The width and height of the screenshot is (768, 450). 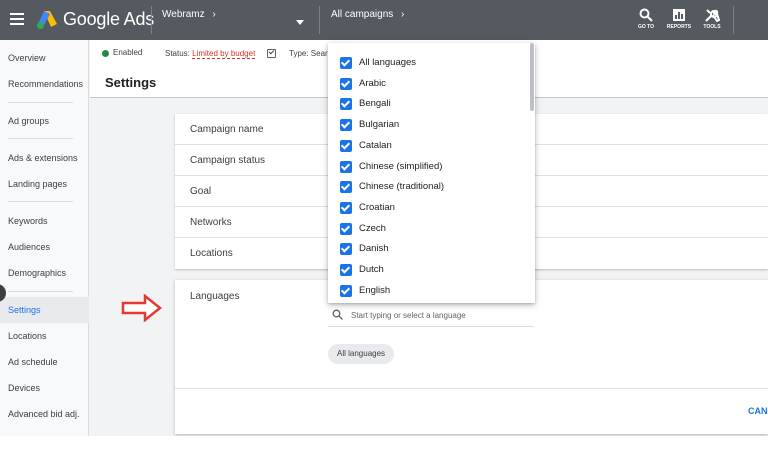 What do you see at coordinates (679, 27) in the screenshot?
I see `reports-label: REPORTS` at bounding box center [679, 27].